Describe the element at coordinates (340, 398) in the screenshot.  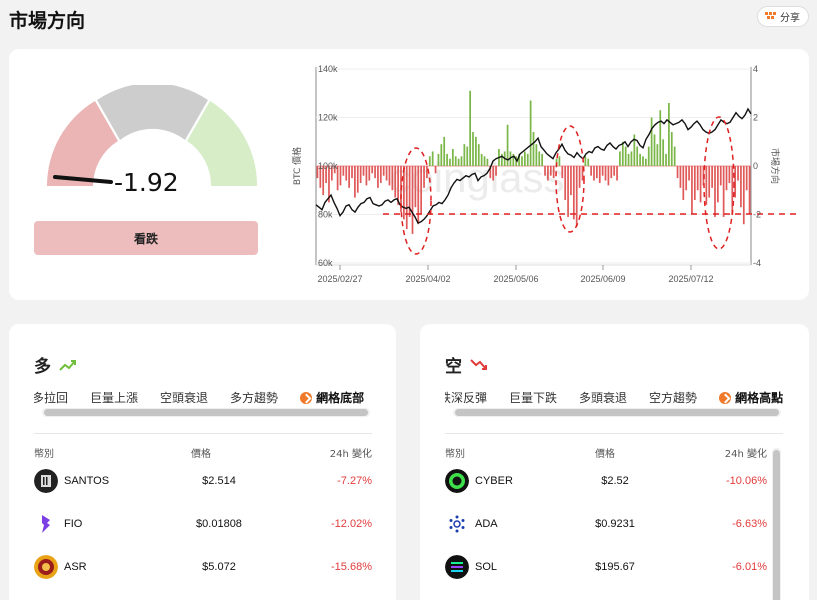
I see `tab-long-5-label: 網格底部` at that location.